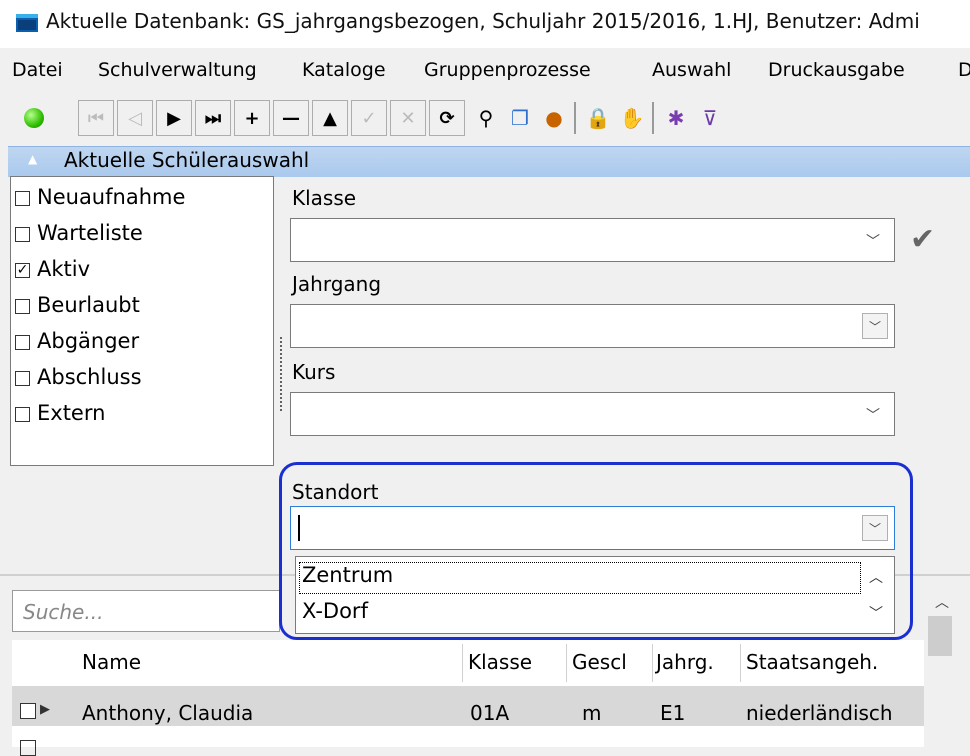  I want to click on up-icon: ▲, so click(330, 118).